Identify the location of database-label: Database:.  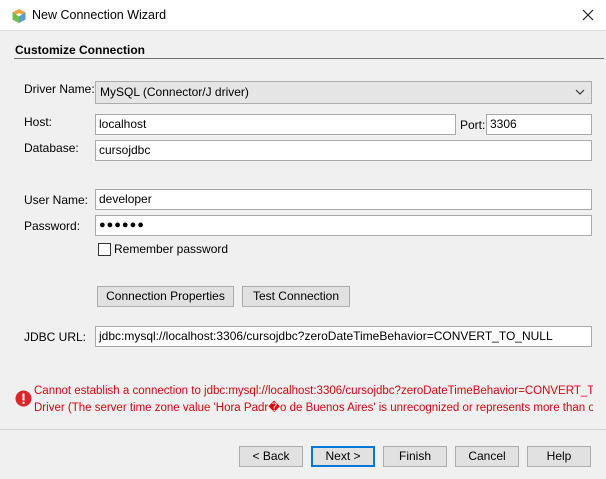
(51, 148).